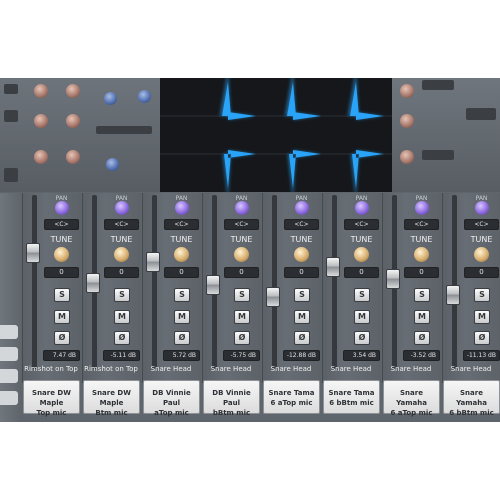 The width and height of the screenshot is (500, 500). What do you see at coordinates (111, 369) in the screenshot?
I see `group-label: Rimshot on Top` at bounding box center [111, 369].